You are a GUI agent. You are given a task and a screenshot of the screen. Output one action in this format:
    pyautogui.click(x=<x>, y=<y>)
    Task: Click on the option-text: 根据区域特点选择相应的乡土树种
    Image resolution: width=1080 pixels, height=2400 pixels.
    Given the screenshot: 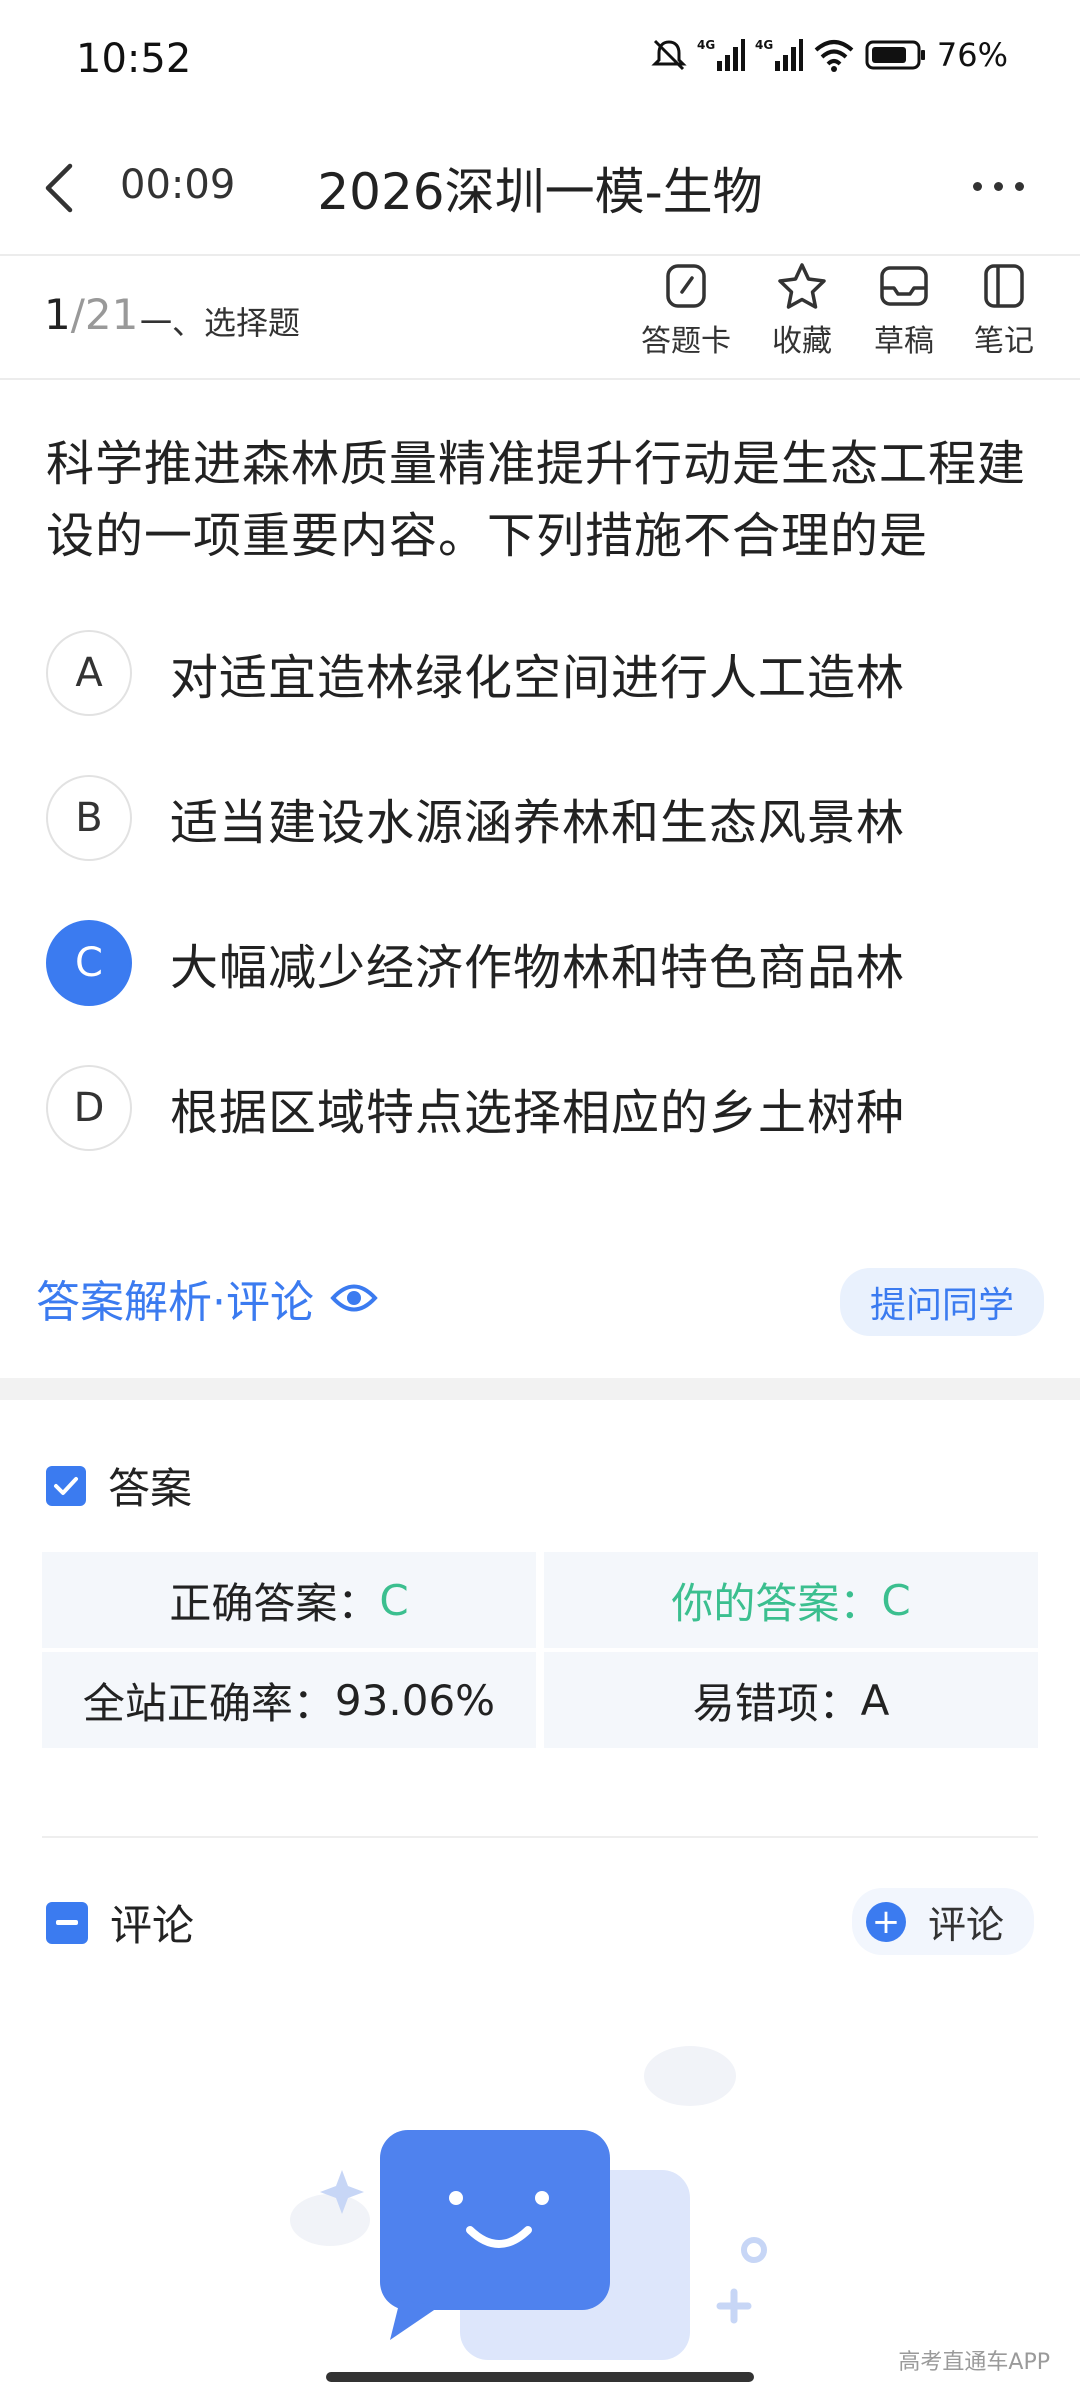 What is the action you would take?
    pyautogui.click(x=538, y=1113)
    